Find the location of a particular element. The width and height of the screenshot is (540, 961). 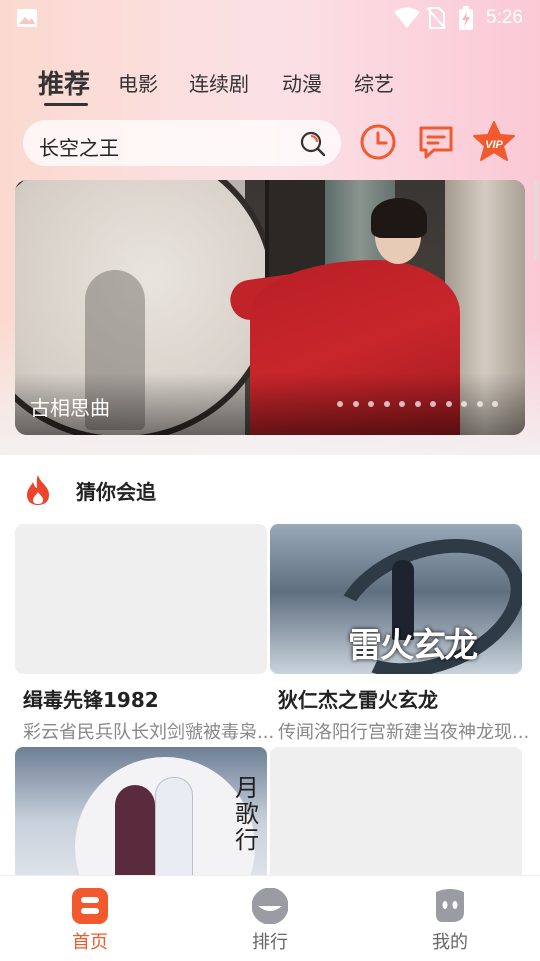

no-sim-icon is located at coordinates (436, 18).